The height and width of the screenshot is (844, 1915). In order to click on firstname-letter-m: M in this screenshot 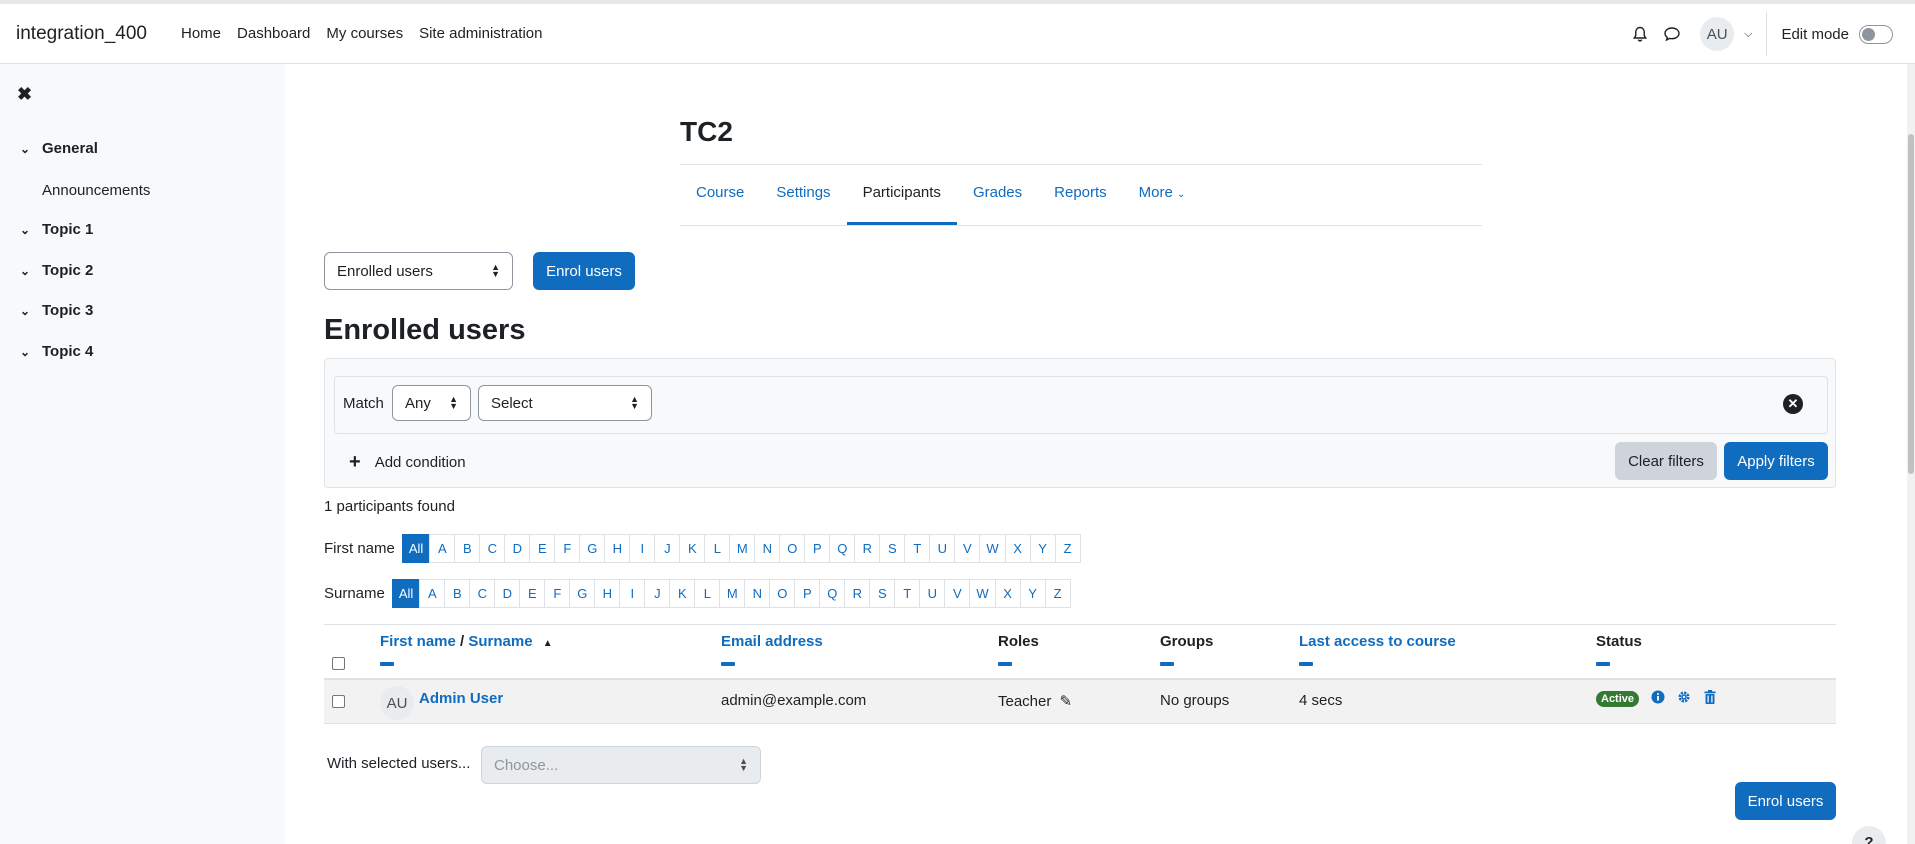, I will do `click(742, 548)`.